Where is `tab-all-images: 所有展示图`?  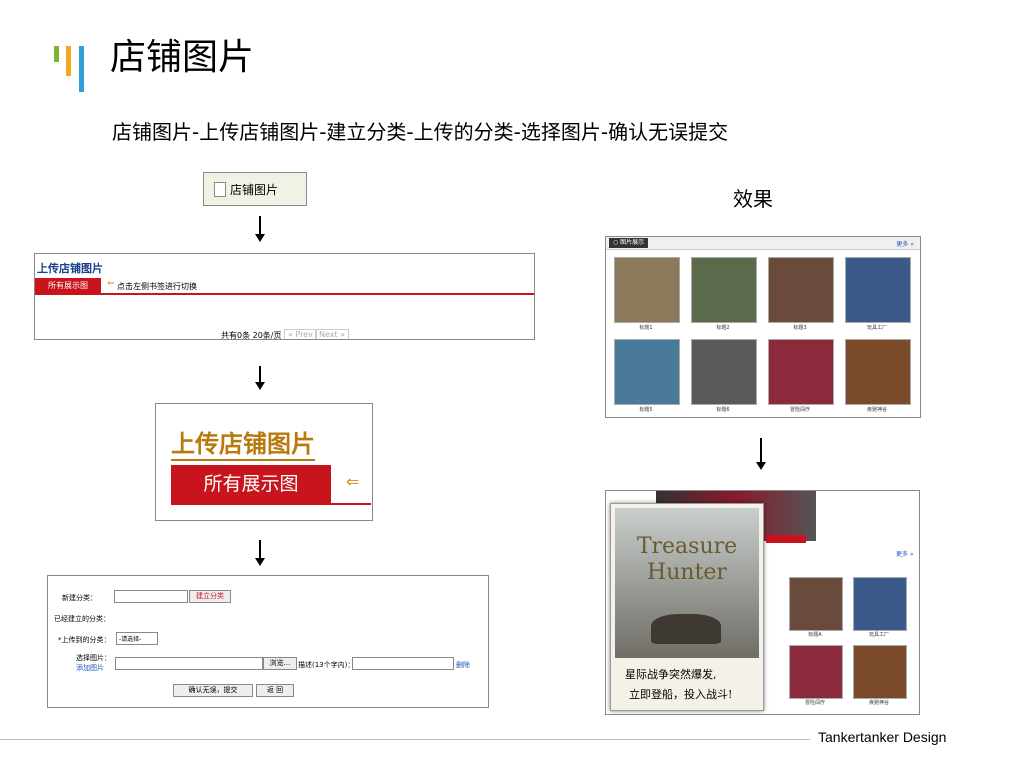
tab-all-images: 所有展示图 is located at coordinates (68, 285).